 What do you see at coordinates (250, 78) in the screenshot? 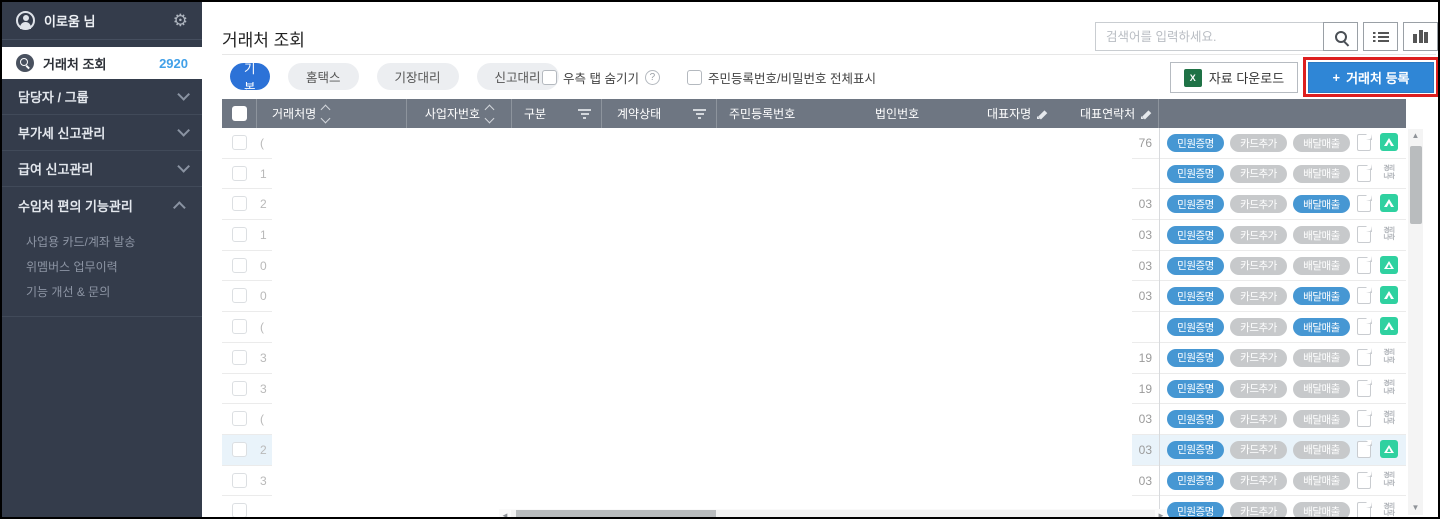
I see `tab-basic: 기본` at bounding box center [250, 78].